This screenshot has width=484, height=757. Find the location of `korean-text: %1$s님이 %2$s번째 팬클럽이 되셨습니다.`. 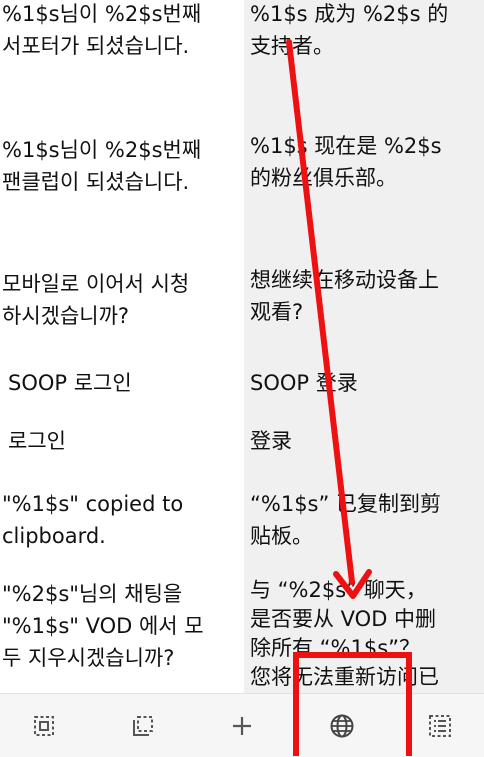

korean-text: %1$s님이 %2$s번째 팬클럽이 되셨습니다. is located at coordinates (102, 166).